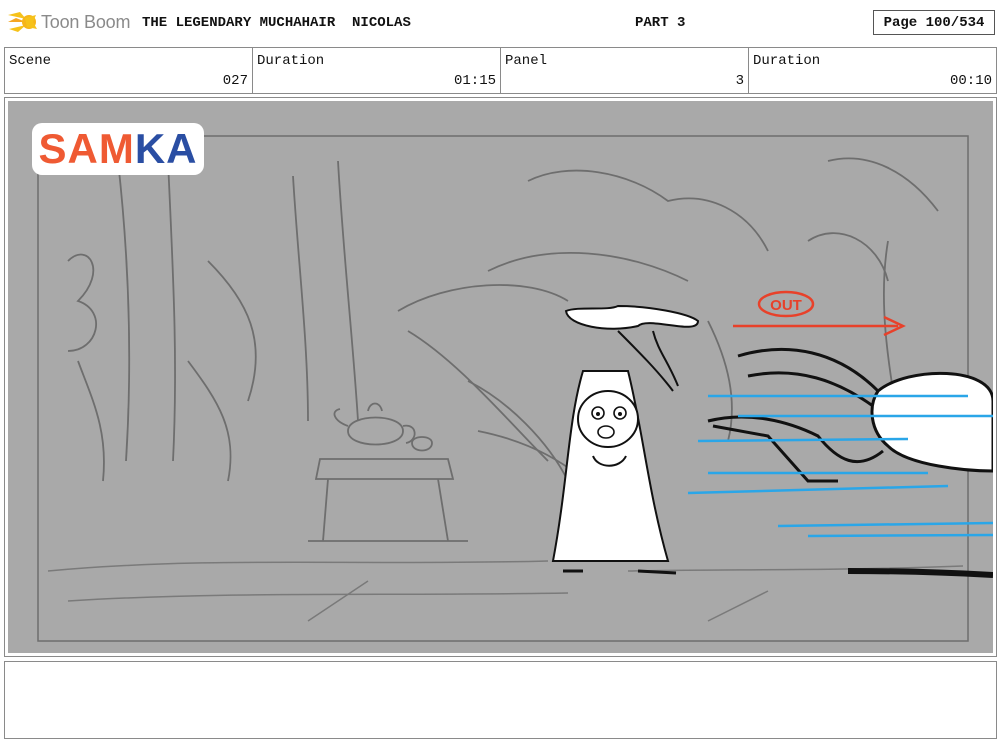  I want to click on scene-value: 027, so click(235, 81).